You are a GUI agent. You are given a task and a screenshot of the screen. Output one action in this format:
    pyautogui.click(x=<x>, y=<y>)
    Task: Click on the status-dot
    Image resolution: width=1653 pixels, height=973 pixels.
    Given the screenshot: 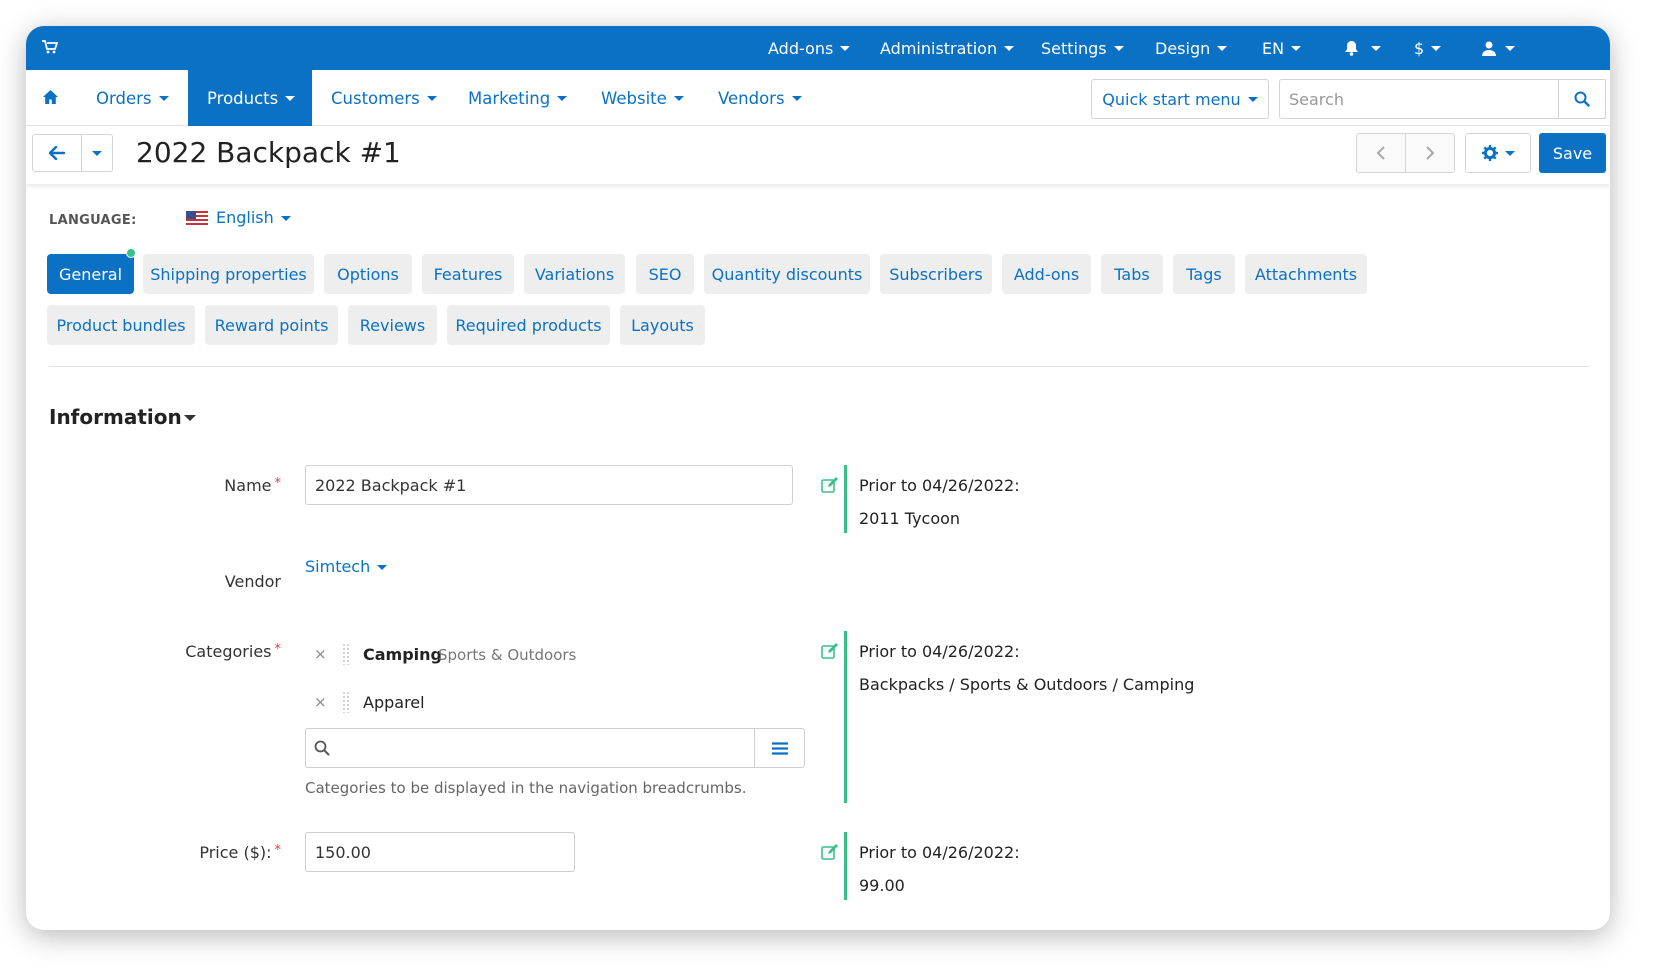 What is the action you would take?
    pyautogui.click(x=131, y=253)
    